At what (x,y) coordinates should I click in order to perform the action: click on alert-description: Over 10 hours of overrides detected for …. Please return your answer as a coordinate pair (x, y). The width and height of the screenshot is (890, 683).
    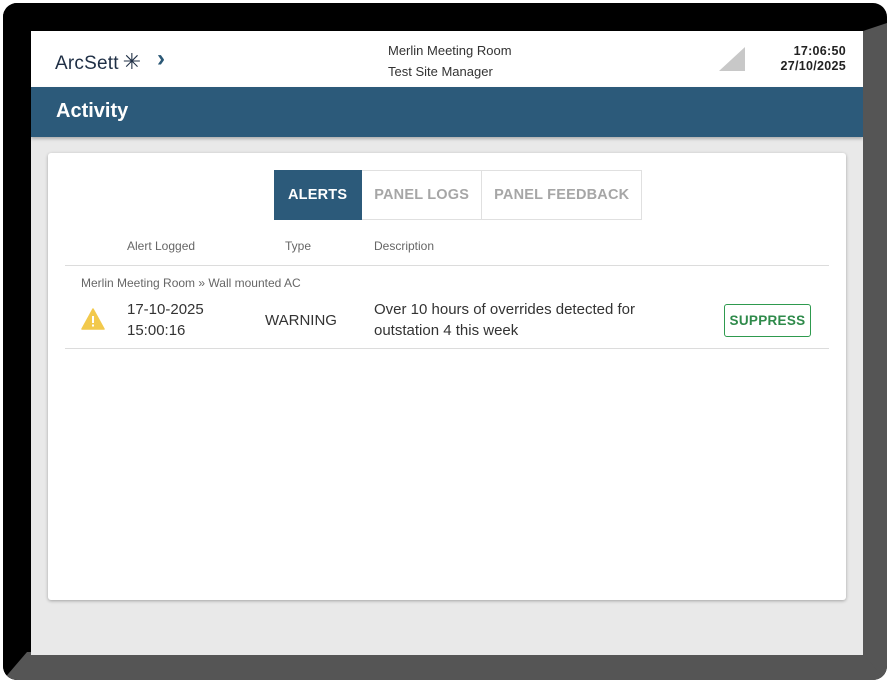
    Looking at the image, I should click on (504, 320).